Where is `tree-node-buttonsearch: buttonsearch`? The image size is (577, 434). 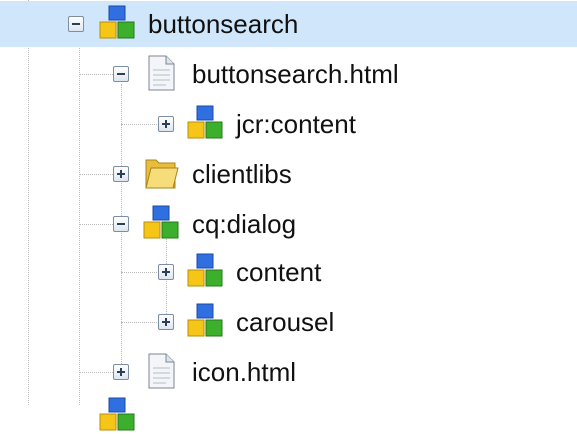
tree-node-buttonsearch: buttonsearch is located at coordinates (288, 24).